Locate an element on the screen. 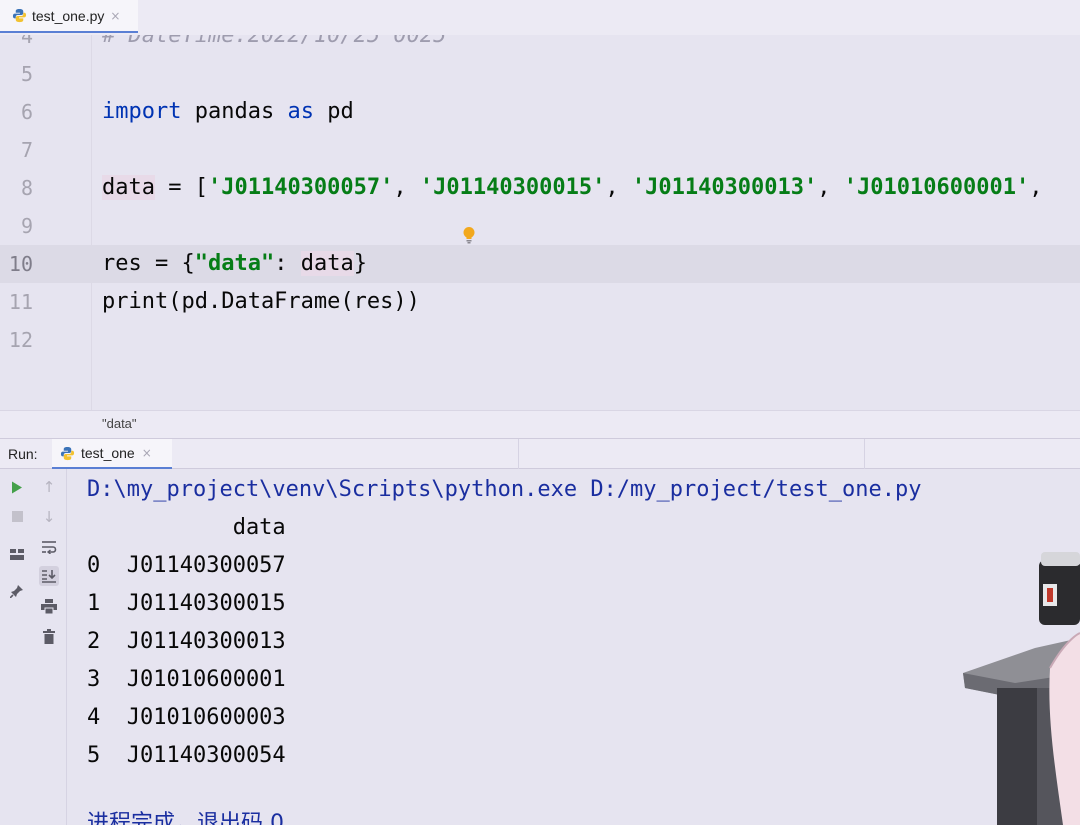  breadcrumb-item: "data" is located at coordinates (119, 423).